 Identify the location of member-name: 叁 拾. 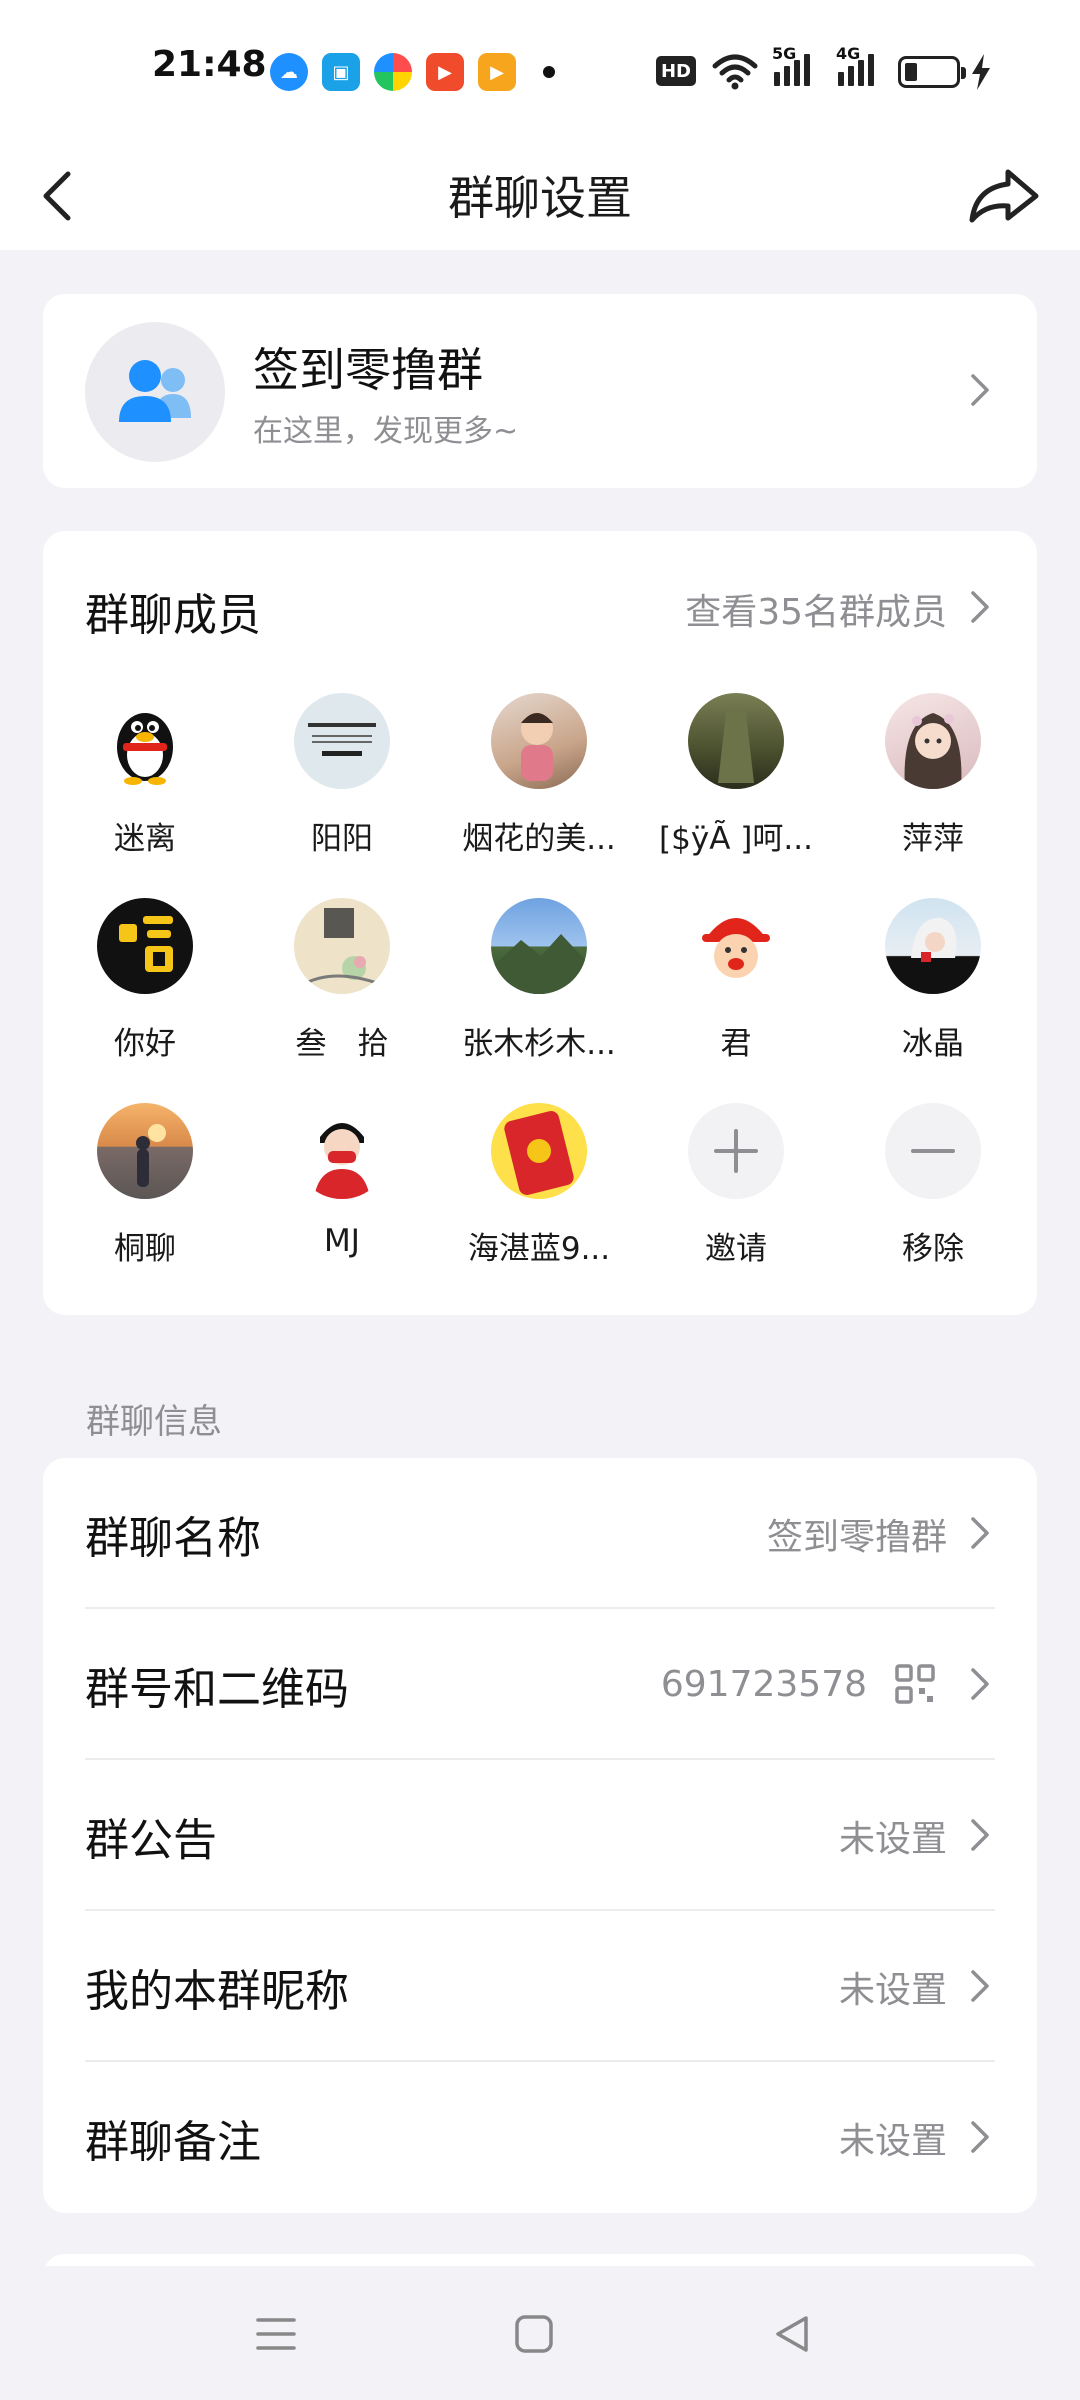
(342, 1044).